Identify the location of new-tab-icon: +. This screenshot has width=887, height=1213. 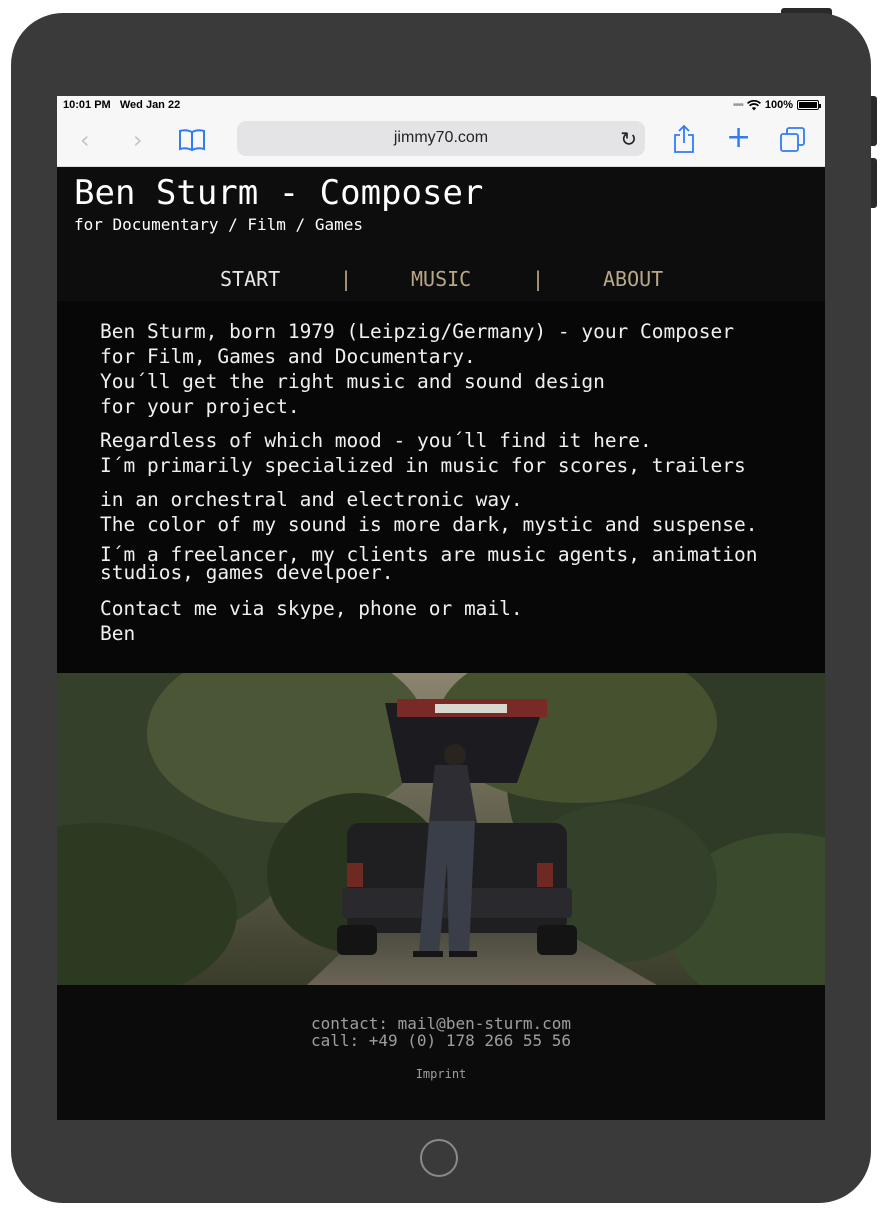
(738, 138).